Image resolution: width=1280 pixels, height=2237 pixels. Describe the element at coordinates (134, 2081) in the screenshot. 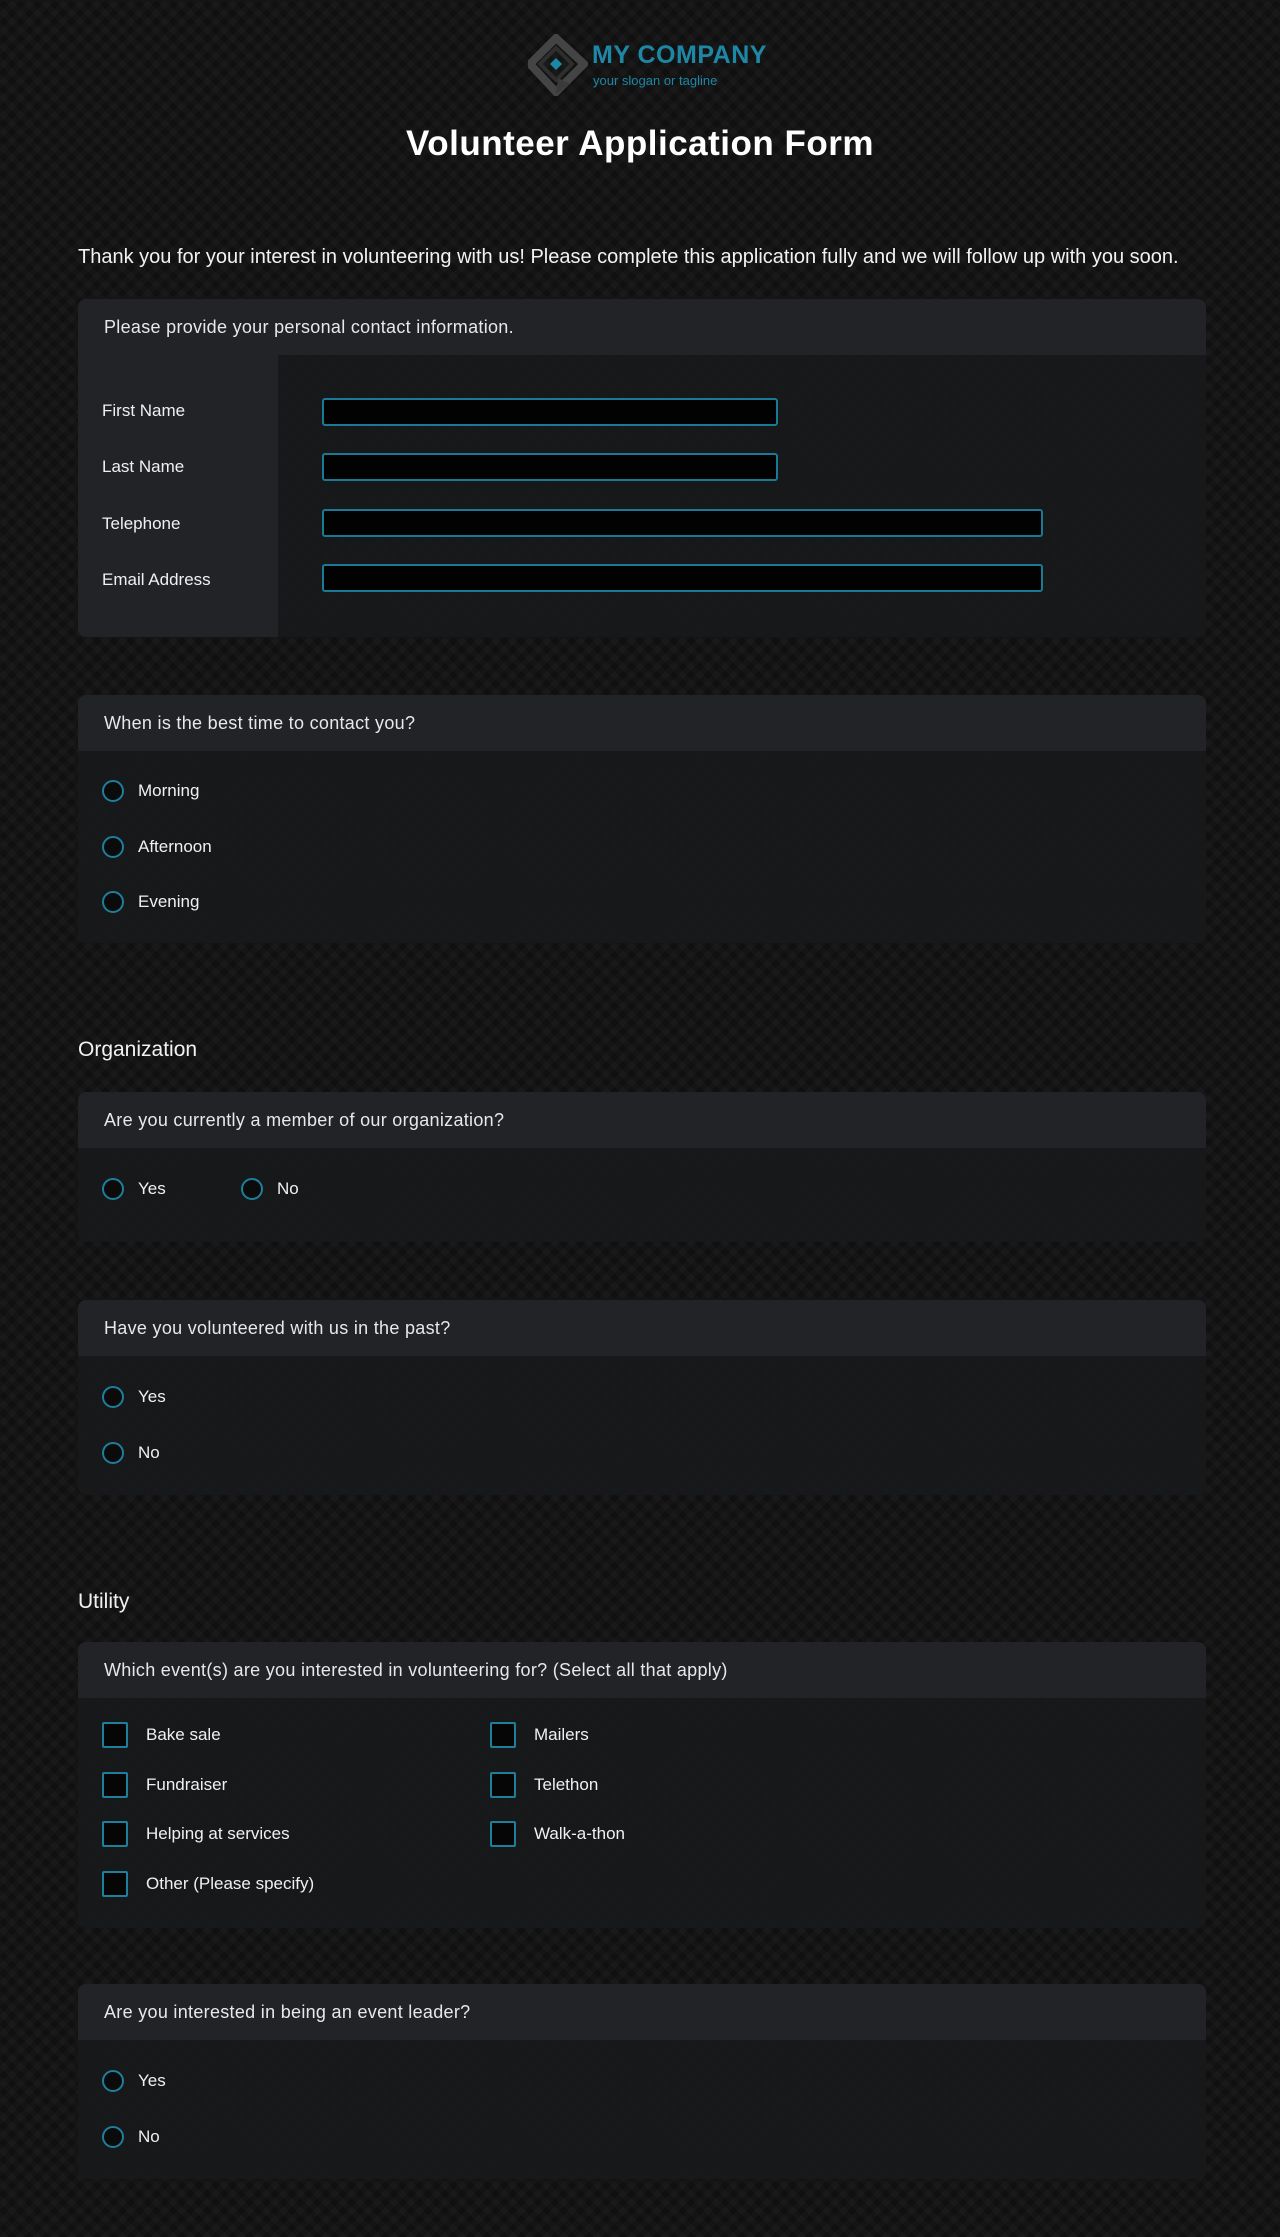

I see `radio-option-leader-yes: Yes` at that location.